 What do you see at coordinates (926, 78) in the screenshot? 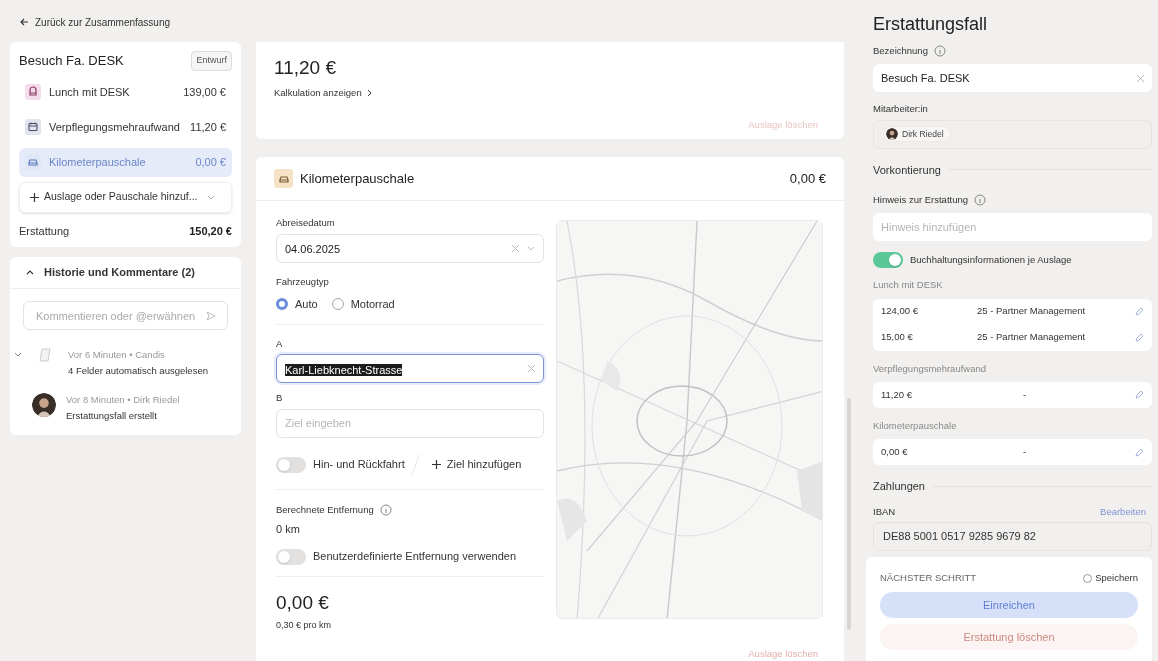
I see `name-value: Besuch Fa. DESK` at bounding box center [926, 78].